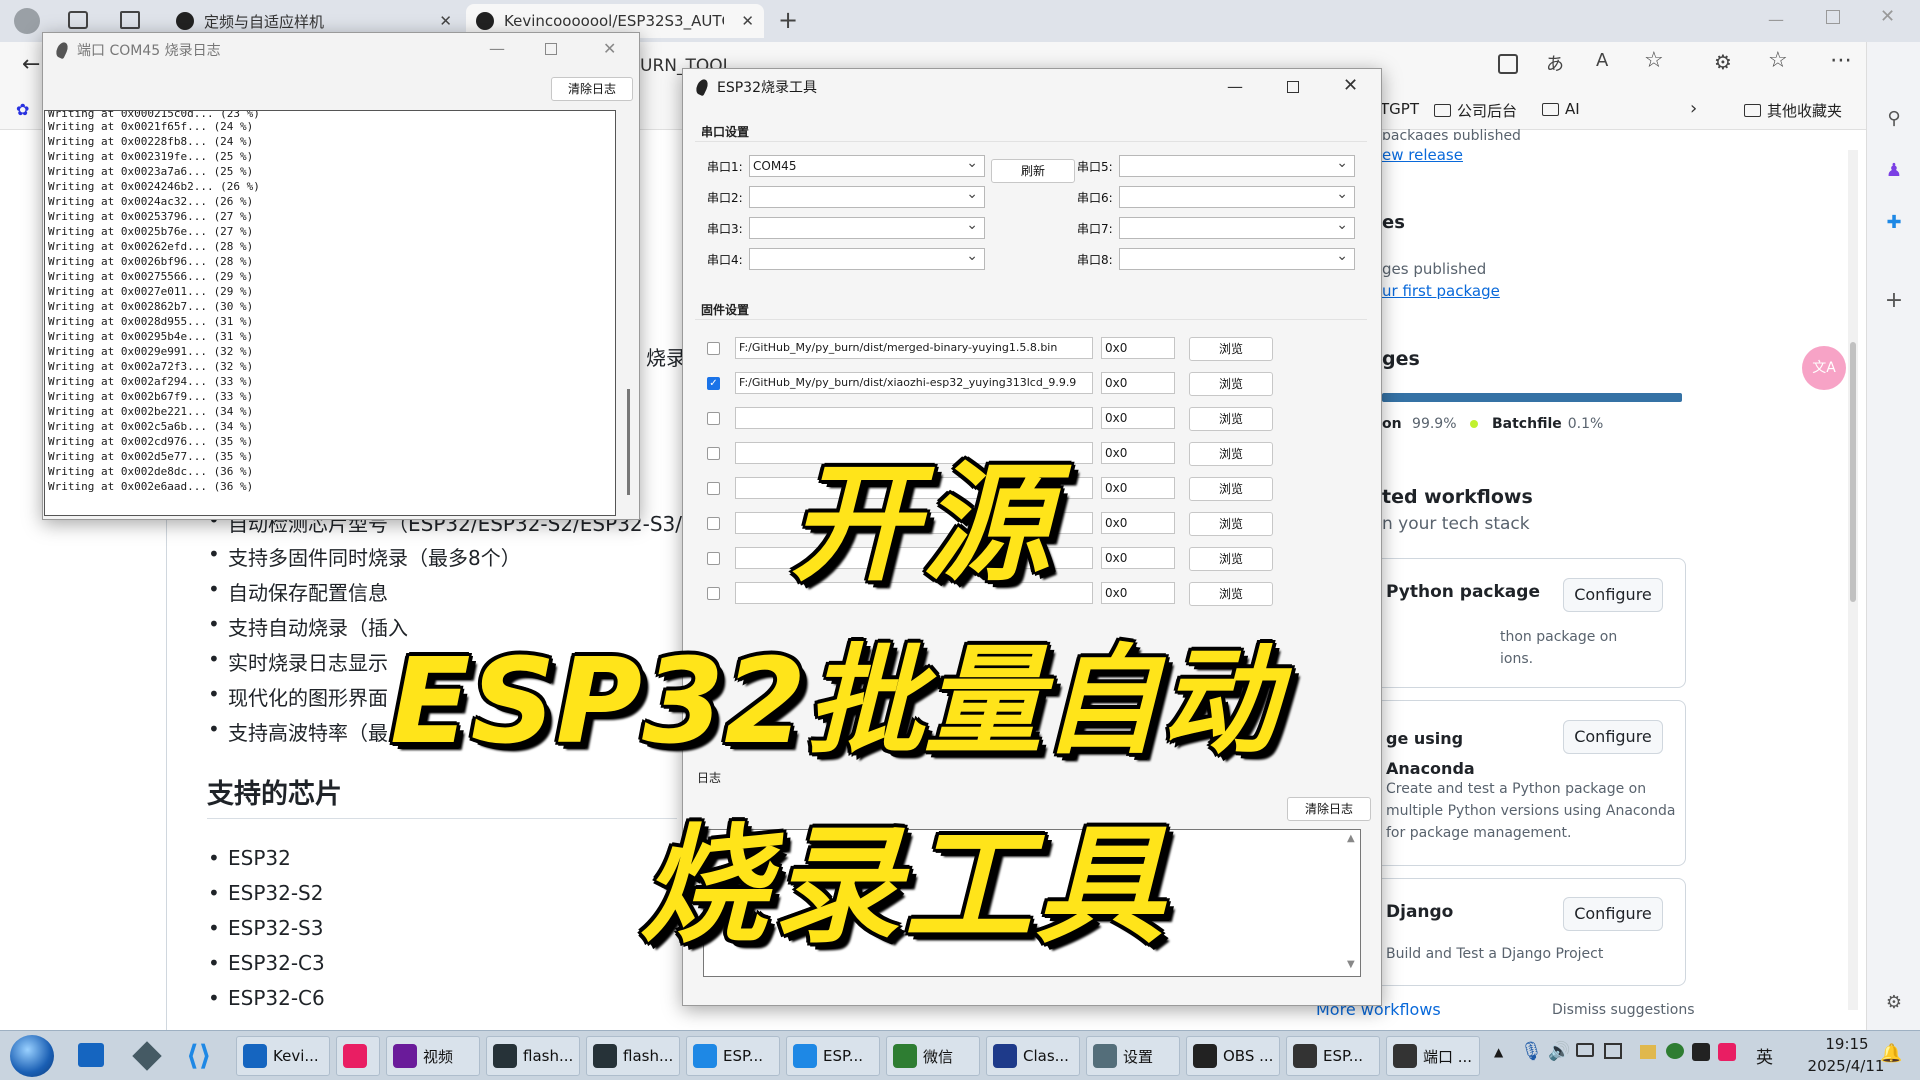 The image size is (1920, 1080). I want to click on port-6-select, so click(1237, 196).